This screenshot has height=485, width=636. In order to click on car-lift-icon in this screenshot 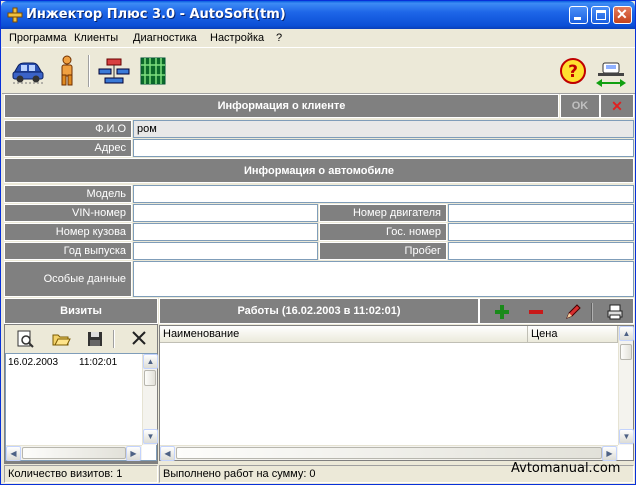, I will do `click(611, 75)`.